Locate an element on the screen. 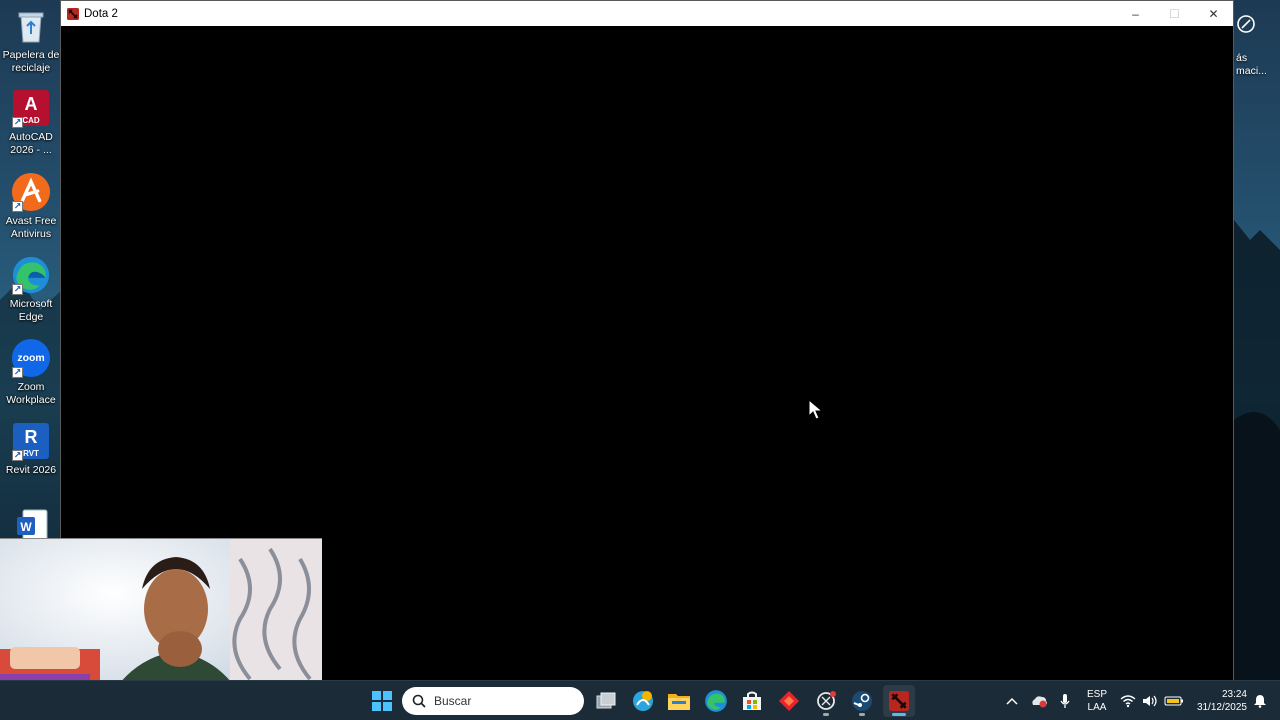 The width and height of the screenshot is (1280, 720). active-indicator is located at coordinates (899, 714).